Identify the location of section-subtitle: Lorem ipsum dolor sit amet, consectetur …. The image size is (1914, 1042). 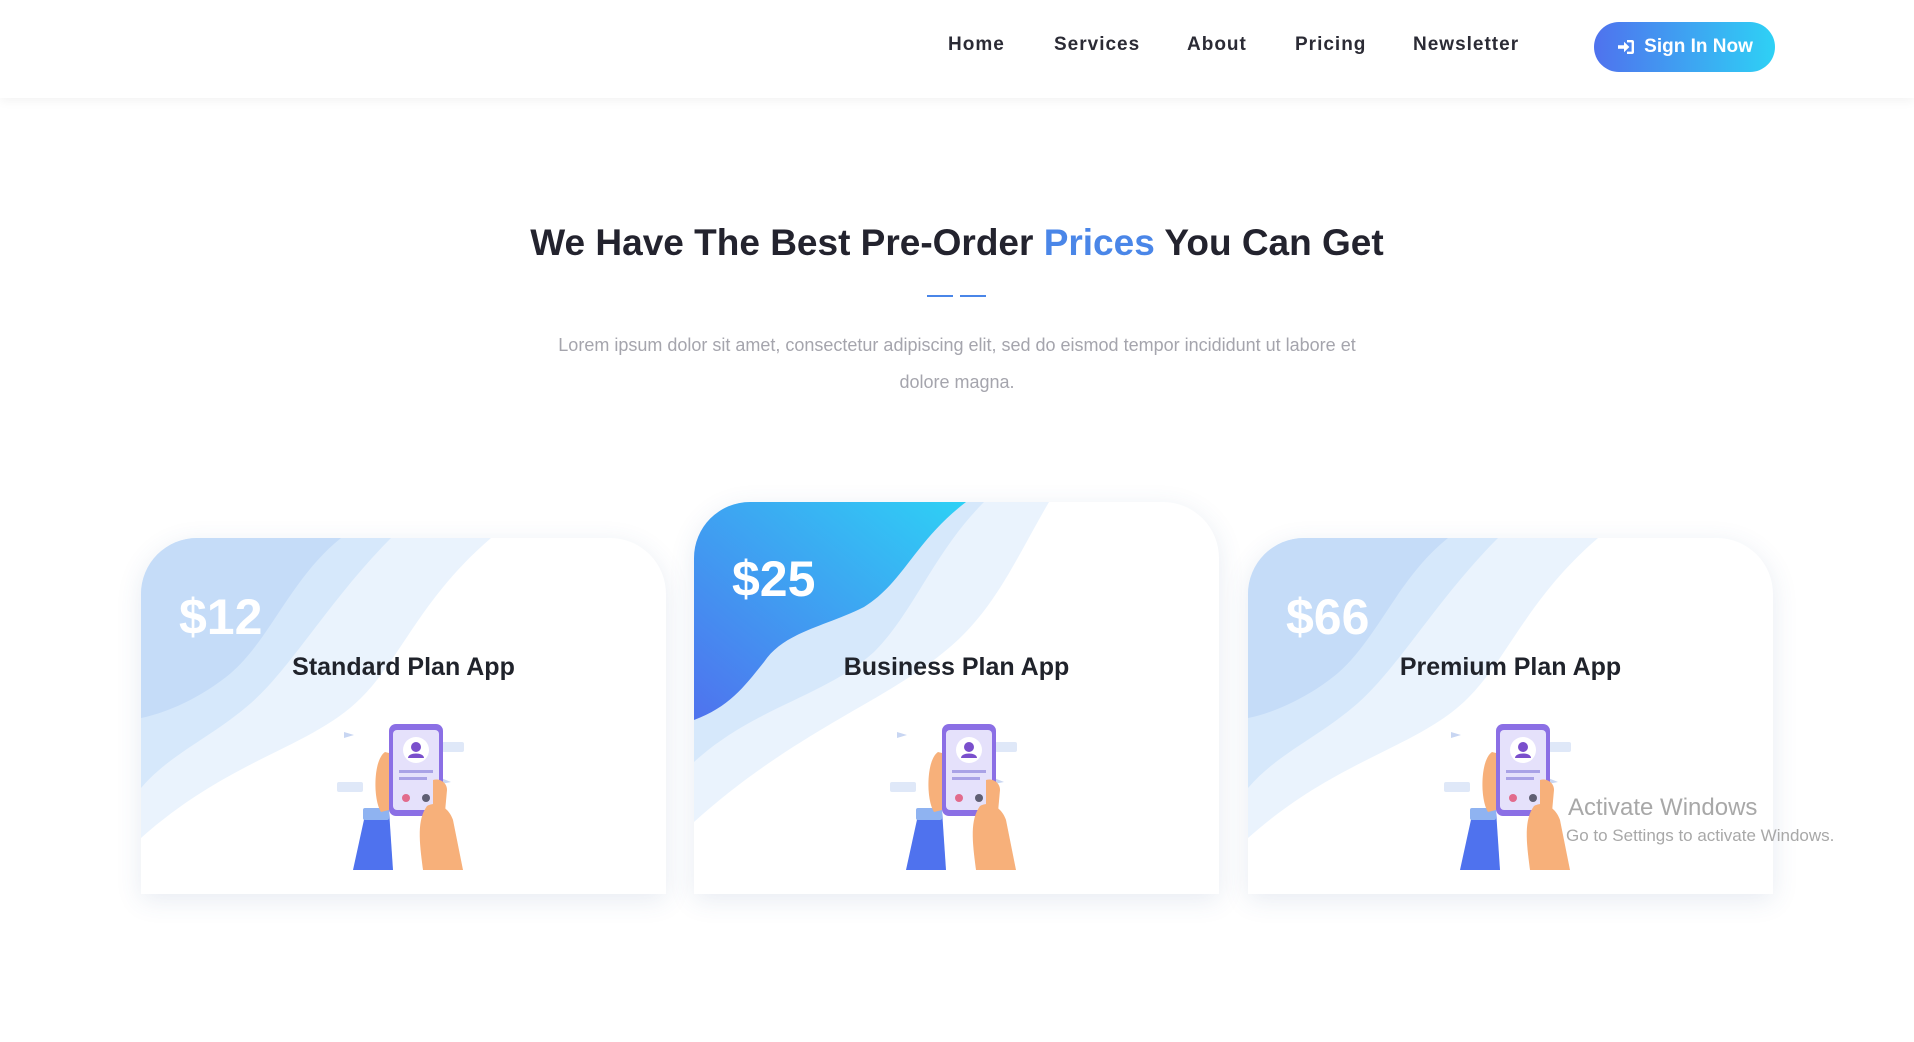
(957, 363).